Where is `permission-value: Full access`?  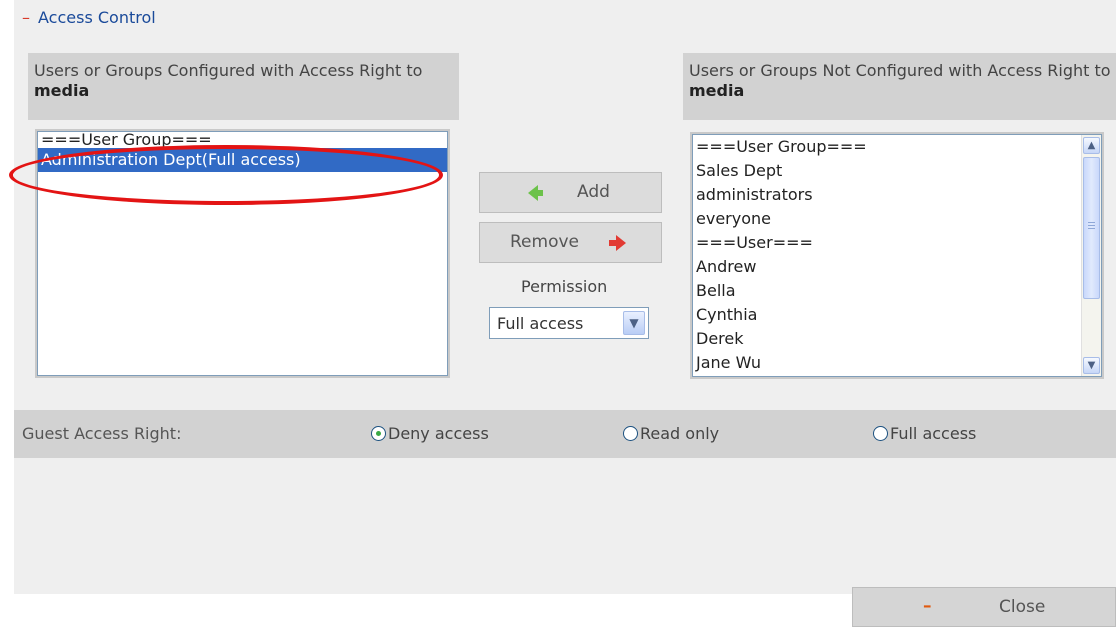 permission-value: Full access is located at coordinates (540, 323).